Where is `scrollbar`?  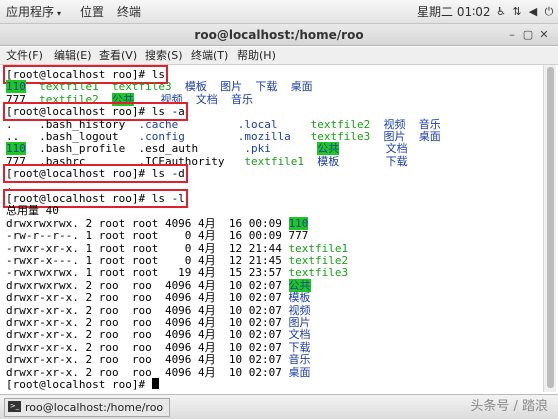
scrollbar is located at coordinates (549, 228).